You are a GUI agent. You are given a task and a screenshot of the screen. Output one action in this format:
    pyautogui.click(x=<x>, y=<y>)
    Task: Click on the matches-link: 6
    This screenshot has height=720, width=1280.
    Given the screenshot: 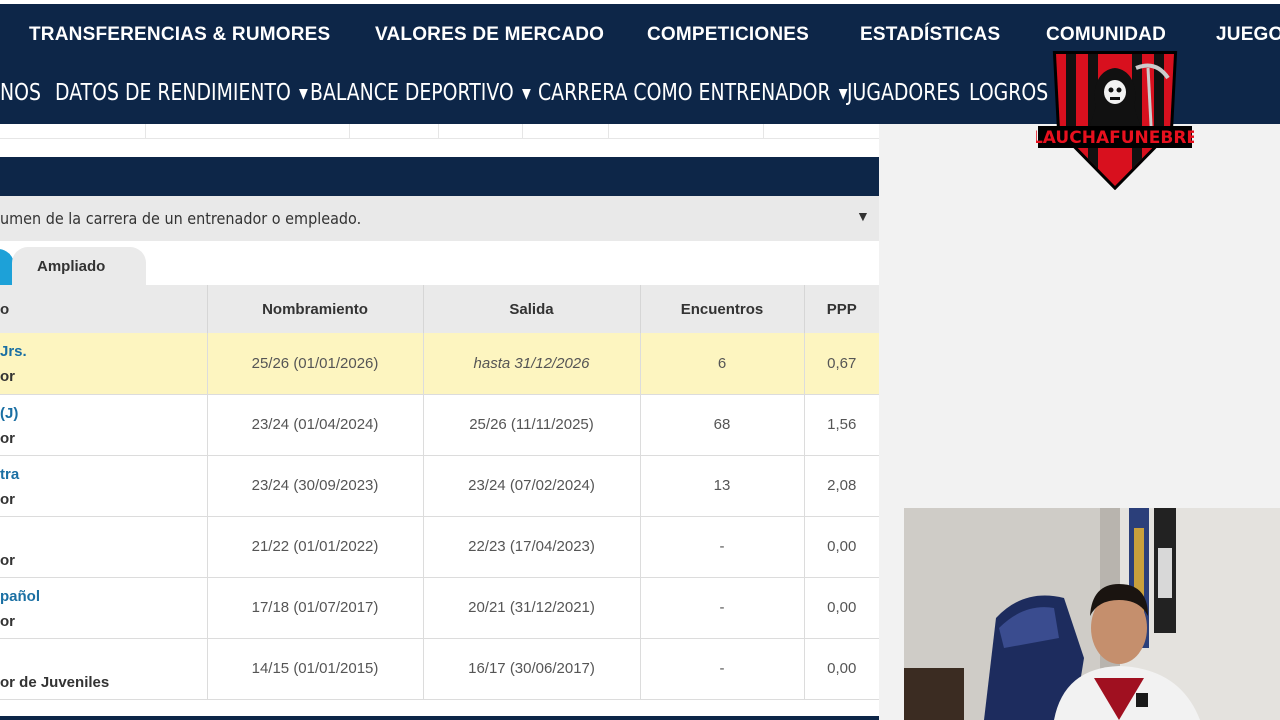 What is the action you would take?
    pyautogui.click(x=722, y=364)
    